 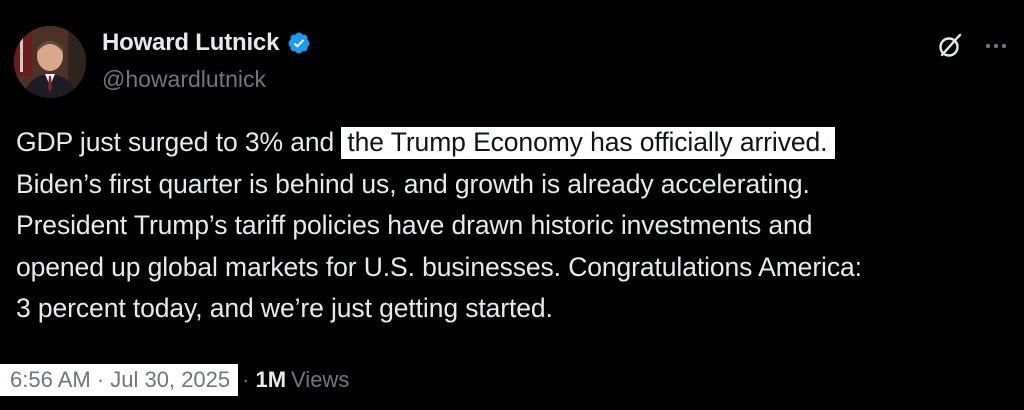 What do you see at coordinates (950, 46) in the screenshot?
I see `grok-icon` at bounding box center [950, 46].